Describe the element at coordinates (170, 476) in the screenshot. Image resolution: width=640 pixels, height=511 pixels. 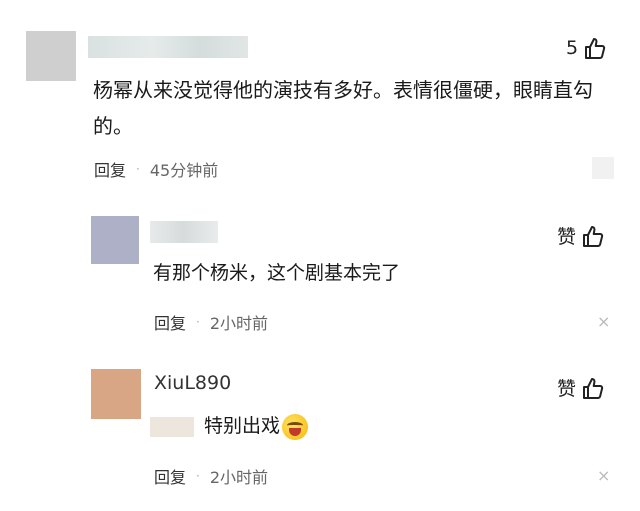
I see `reply-button-reply2: 回复` at that location.